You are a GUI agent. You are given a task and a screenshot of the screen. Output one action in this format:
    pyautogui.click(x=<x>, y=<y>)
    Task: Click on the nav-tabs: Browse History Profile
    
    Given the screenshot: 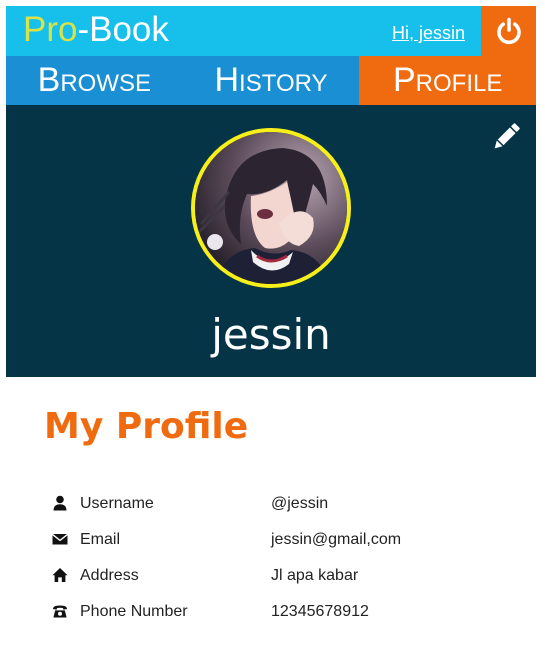 What is the action you would take?
    pyautogui.click(x=271, y=80)
    